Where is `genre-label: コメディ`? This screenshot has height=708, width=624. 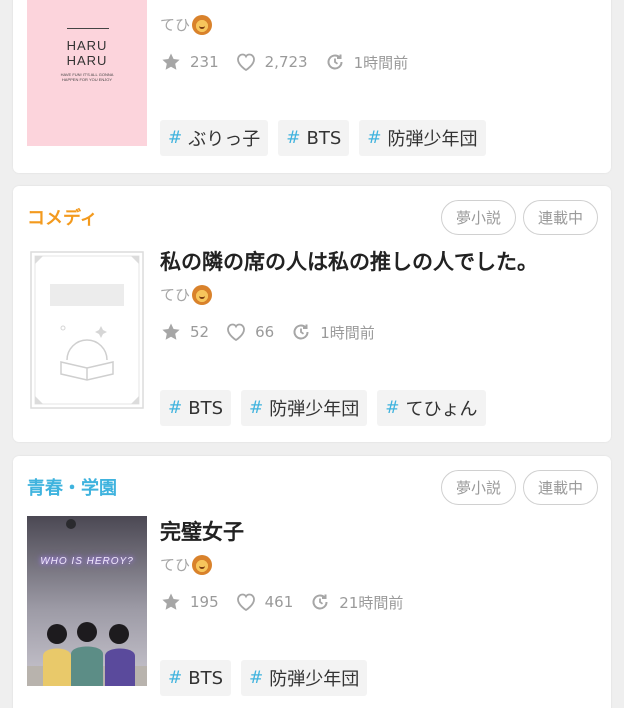 genre-label: コメディ is located at coordinates (62, 217).